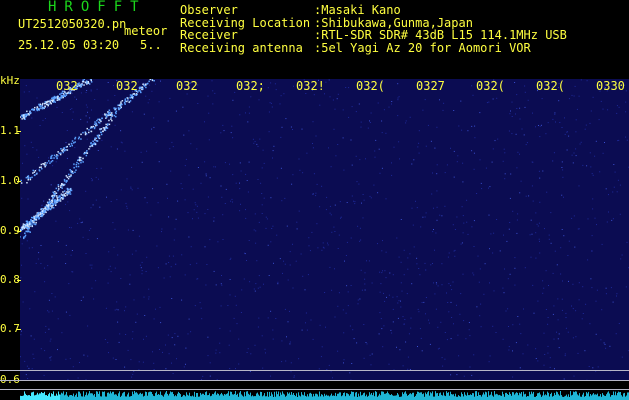 This screenshot has height=400, width=629. I want to click on time-label: 032;, so click(250, 86).